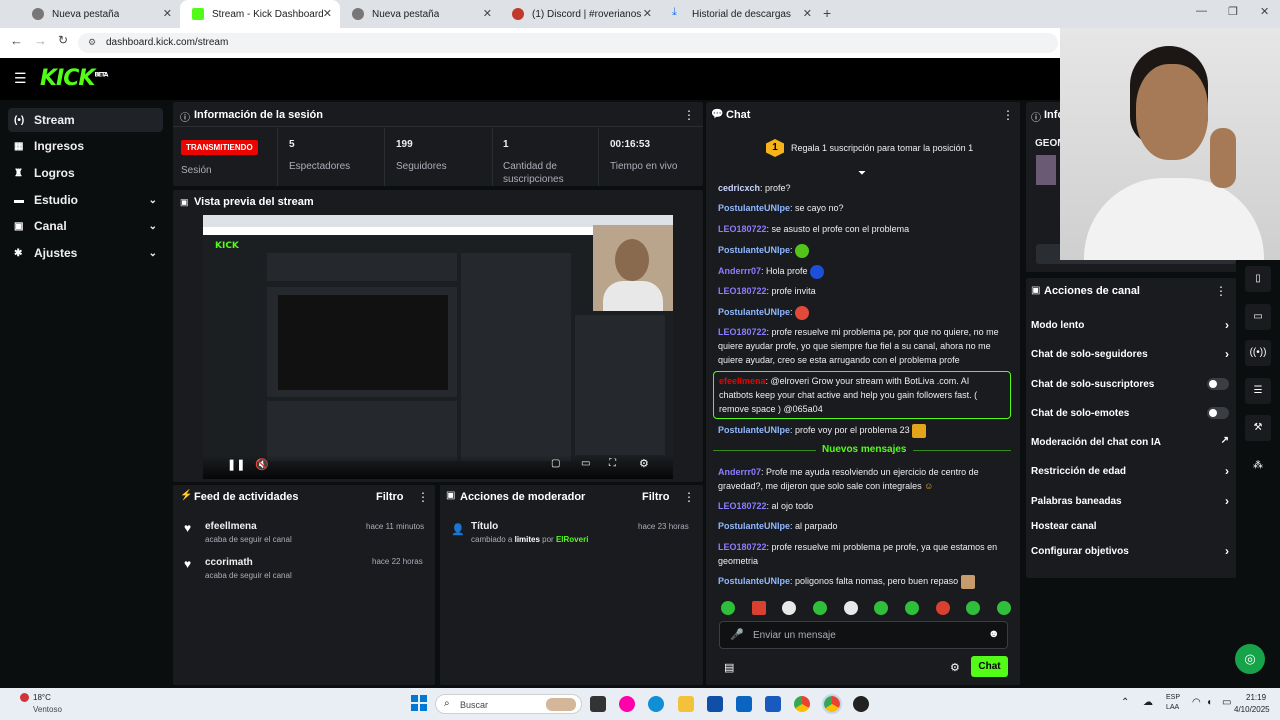 This screenshot has width=1280, height=720. What do you see at coordinates (63, 40) in the screenshot?
I see `reload-icon: ↻` at bounding box center [63, 40].